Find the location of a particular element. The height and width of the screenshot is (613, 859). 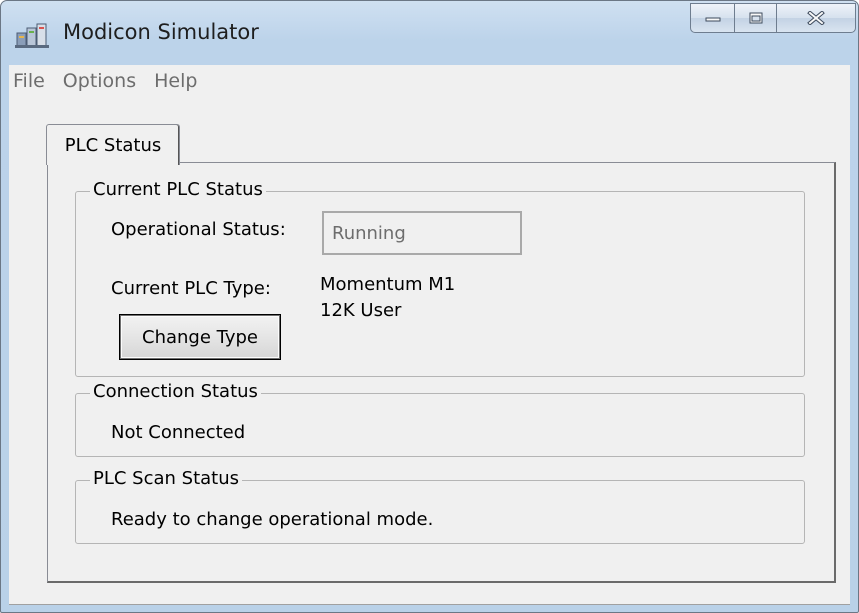

caption-buttons is located at coordinates (773, 18).